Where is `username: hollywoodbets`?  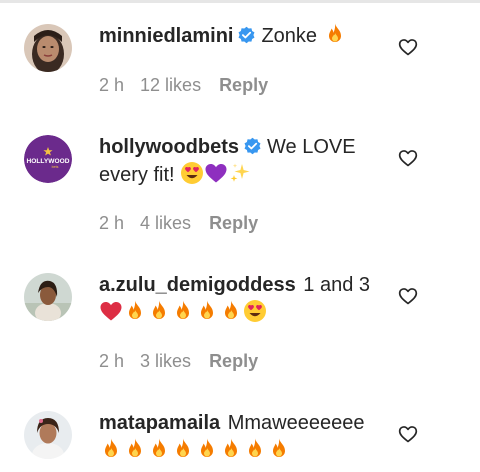 username: hollywoodbets is located at coordinates (169, 147).